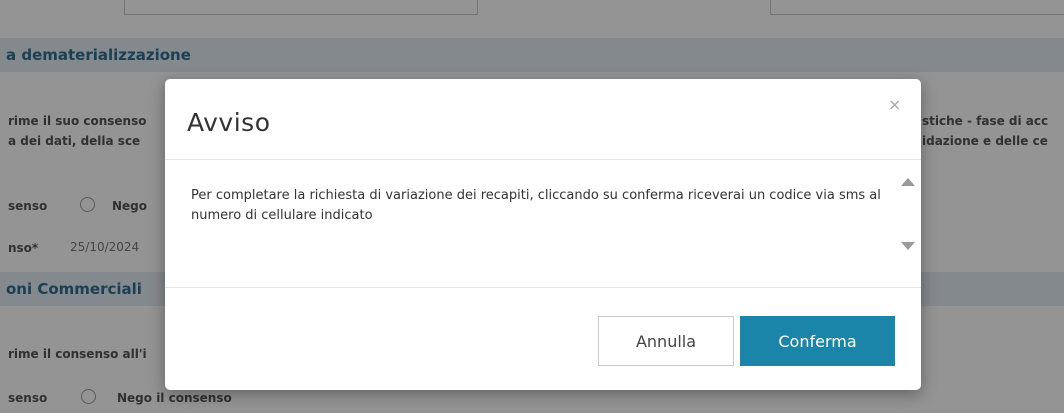 The image size is (1064, 413). Describe the element at coordinates (543, 119) in the screenshot. I see `dialog-header: Avviso ×` at that location.